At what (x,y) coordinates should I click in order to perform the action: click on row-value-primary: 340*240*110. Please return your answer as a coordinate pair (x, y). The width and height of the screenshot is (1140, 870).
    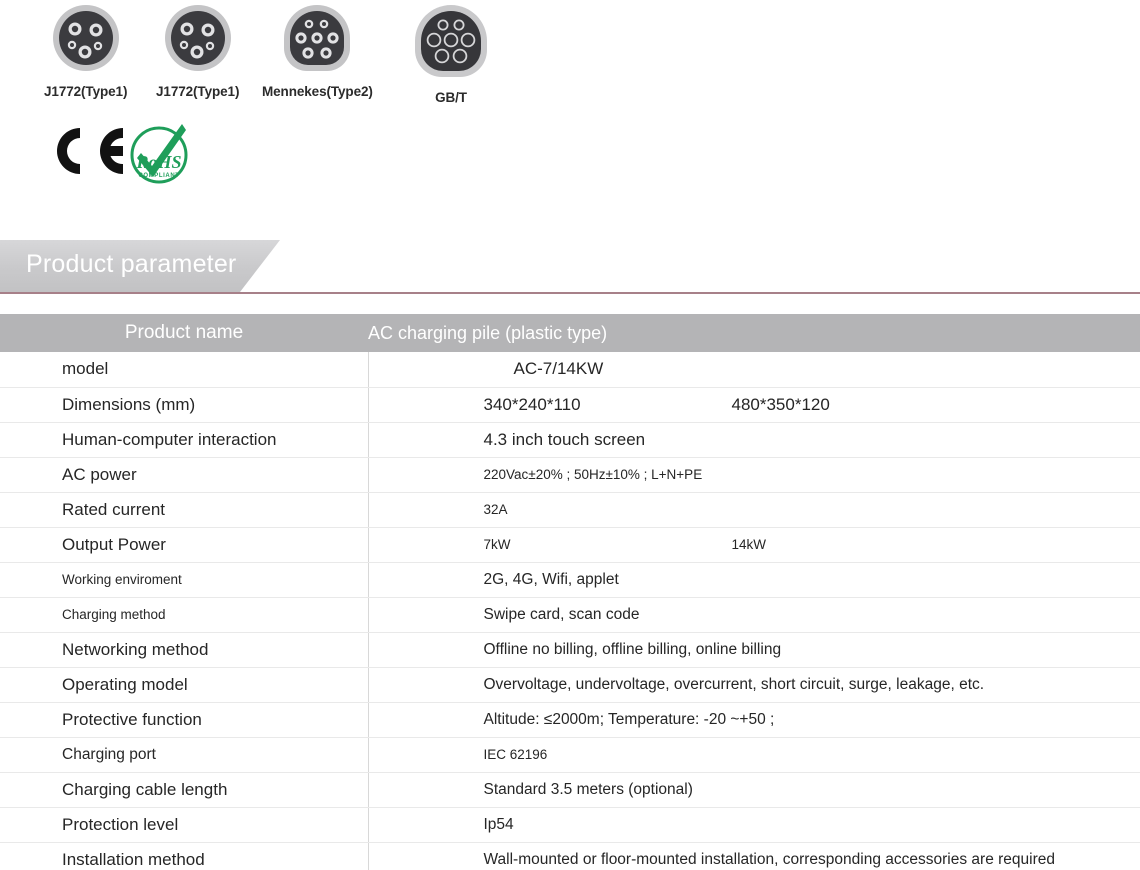
    Looking at the image, I should click on (532, 404).